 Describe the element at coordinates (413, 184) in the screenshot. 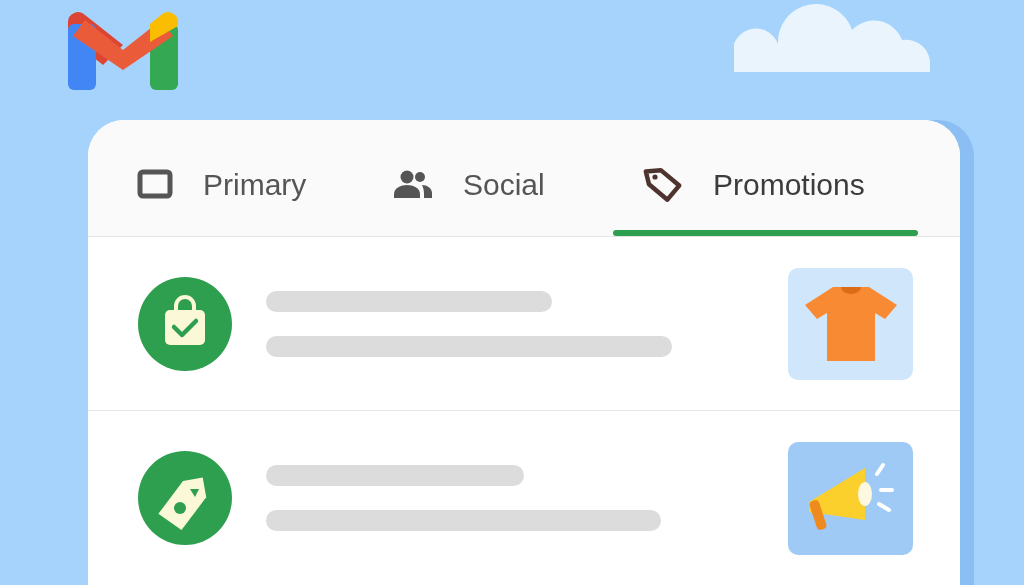

I see `people-icon` at that location.